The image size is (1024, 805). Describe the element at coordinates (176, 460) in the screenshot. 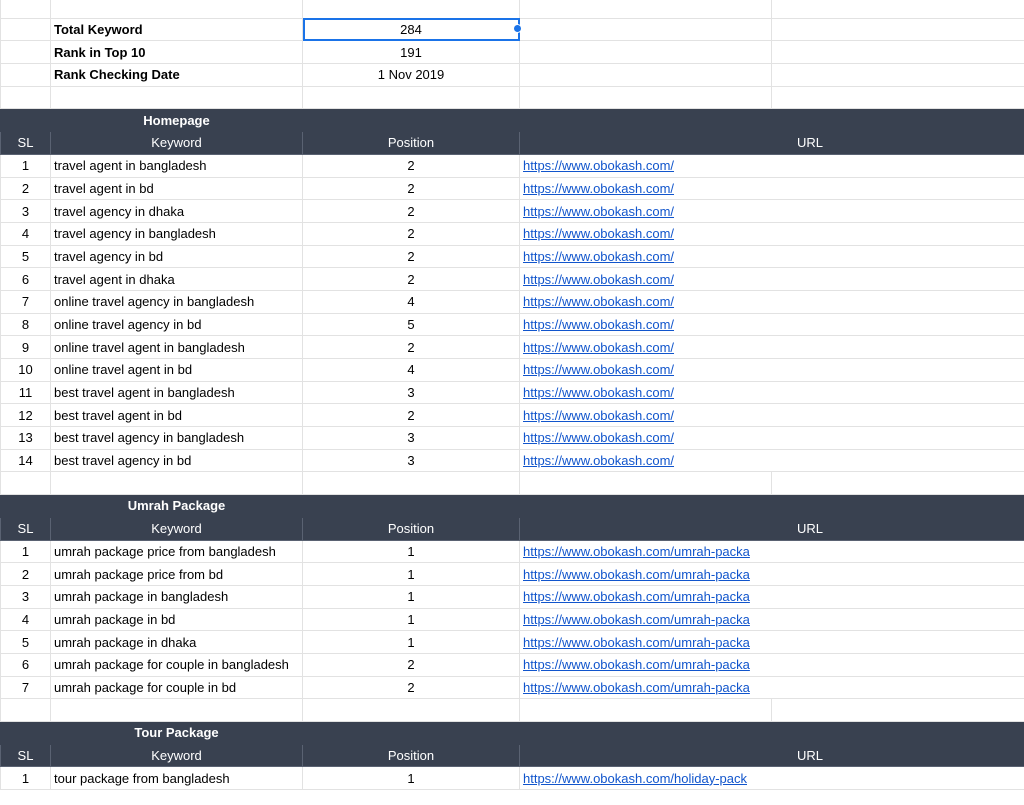

I see `keyword-cell: best travel agency in bd` at that location.